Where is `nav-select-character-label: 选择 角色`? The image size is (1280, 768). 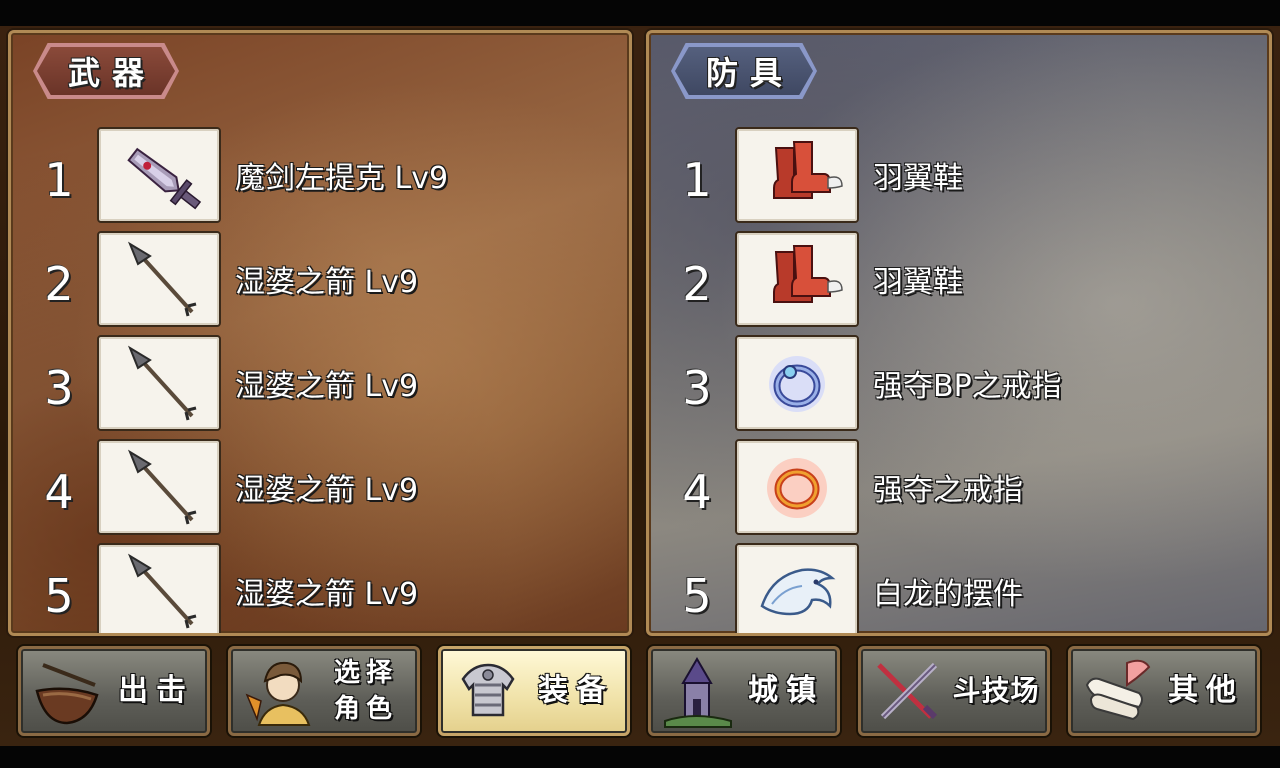 nav-select-character-label: 选择 角色 is located at coordinates (366, 691).